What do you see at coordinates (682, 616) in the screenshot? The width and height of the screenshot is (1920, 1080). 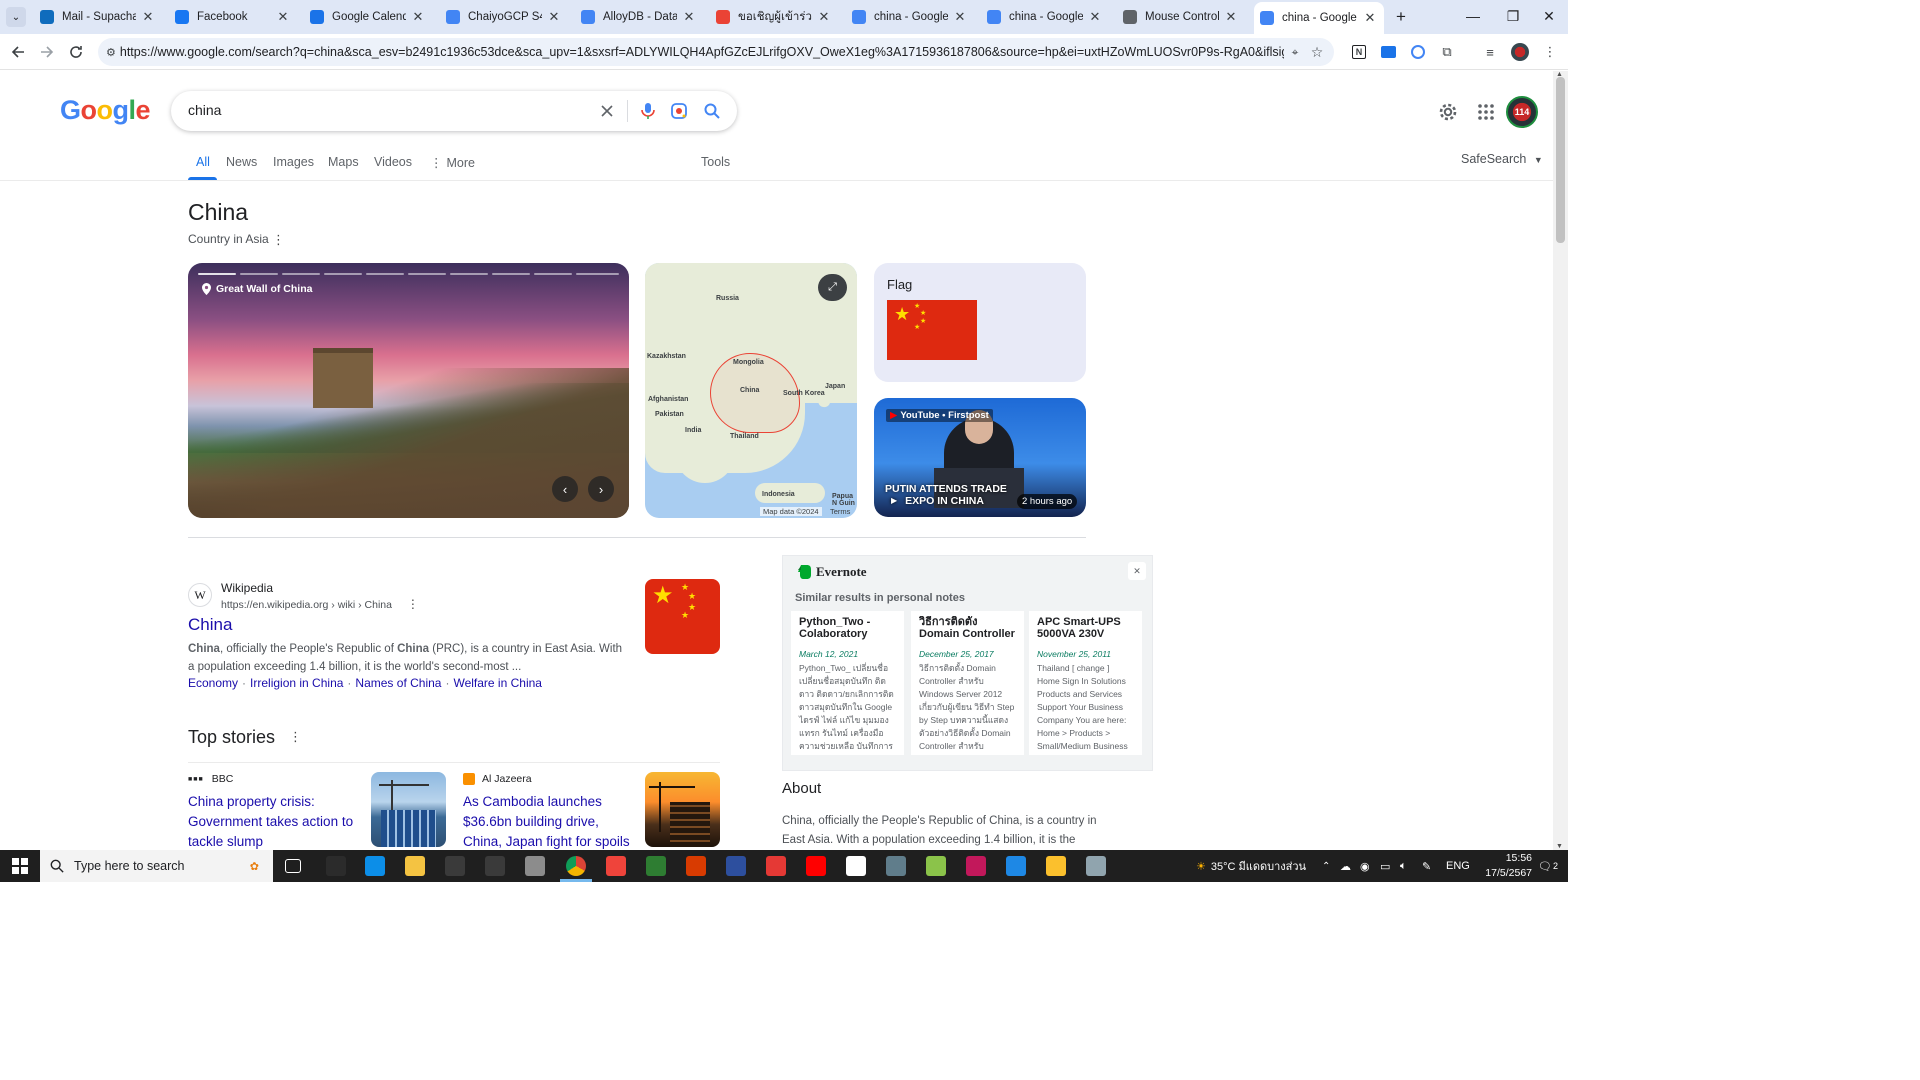 I see `wikipedia-flag-thumbnail: ★ ★ ★ ★ ★` at bounding box center [682, 616].